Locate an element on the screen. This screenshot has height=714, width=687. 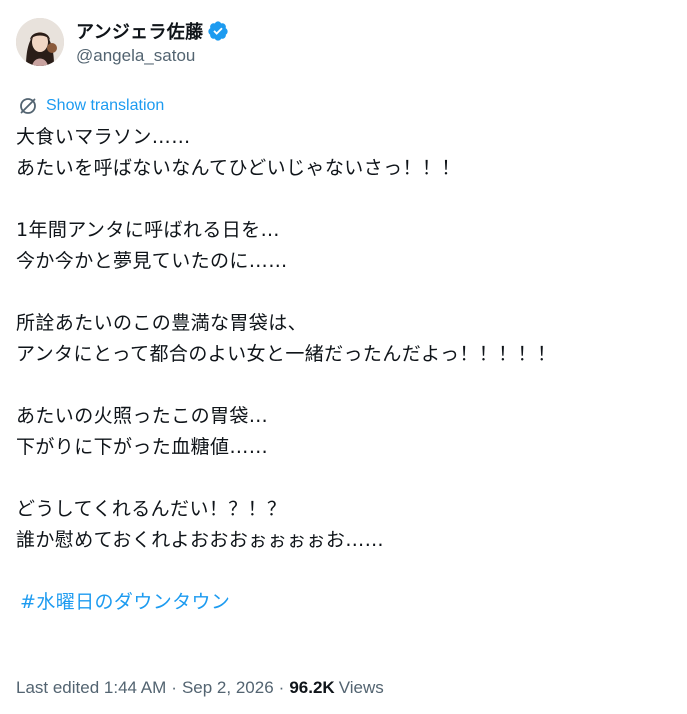
tweet-date-link: Sep 2, 2026 is located at coordinates (228, 688).